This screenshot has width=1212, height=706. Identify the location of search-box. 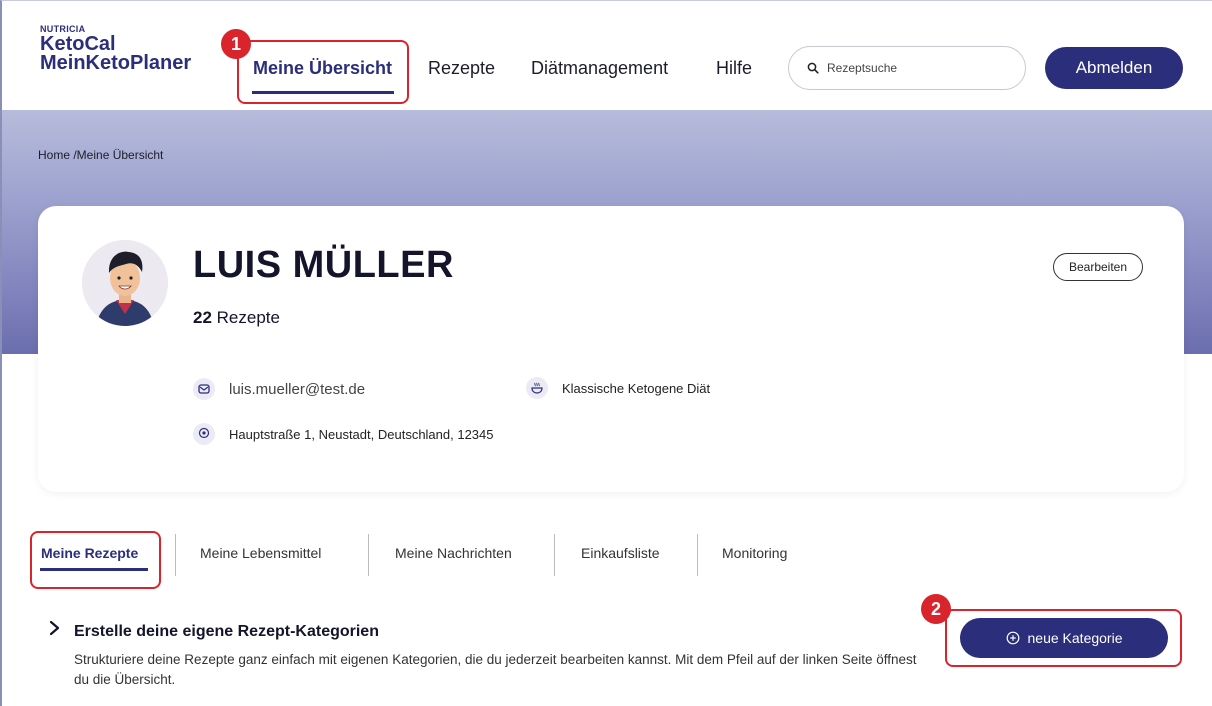
(907, 68).